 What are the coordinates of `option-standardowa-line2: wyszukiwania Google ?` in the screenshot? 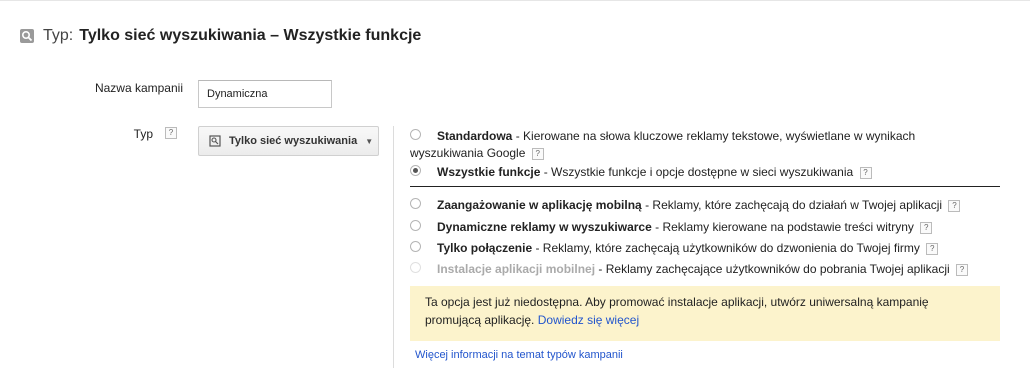 It's located at (715, 153).